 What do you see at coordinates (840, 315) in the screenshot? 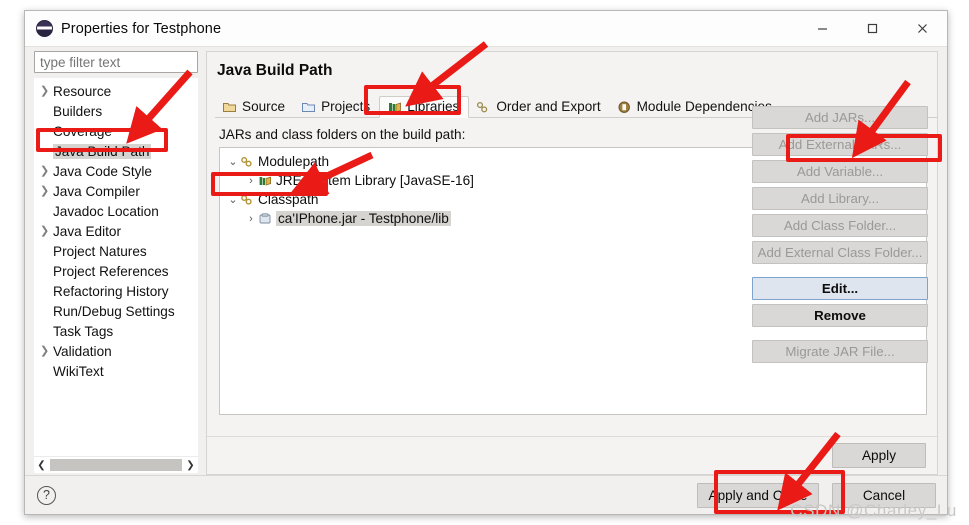
I see `remove-button: Remove` at bounding box center [840, 315].